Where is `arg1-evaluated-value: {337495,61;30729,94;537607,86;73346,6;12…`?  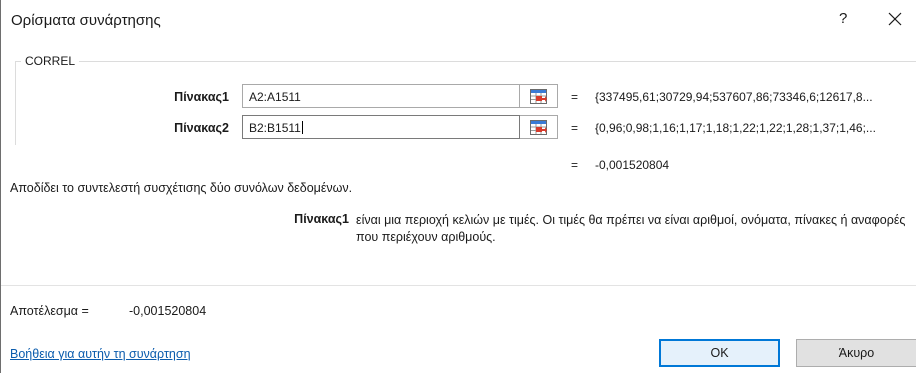 arg1-evaluated-value: {337495,61;30729,94;537607,86;73346,6;12… is located at coordinates (734, 97).